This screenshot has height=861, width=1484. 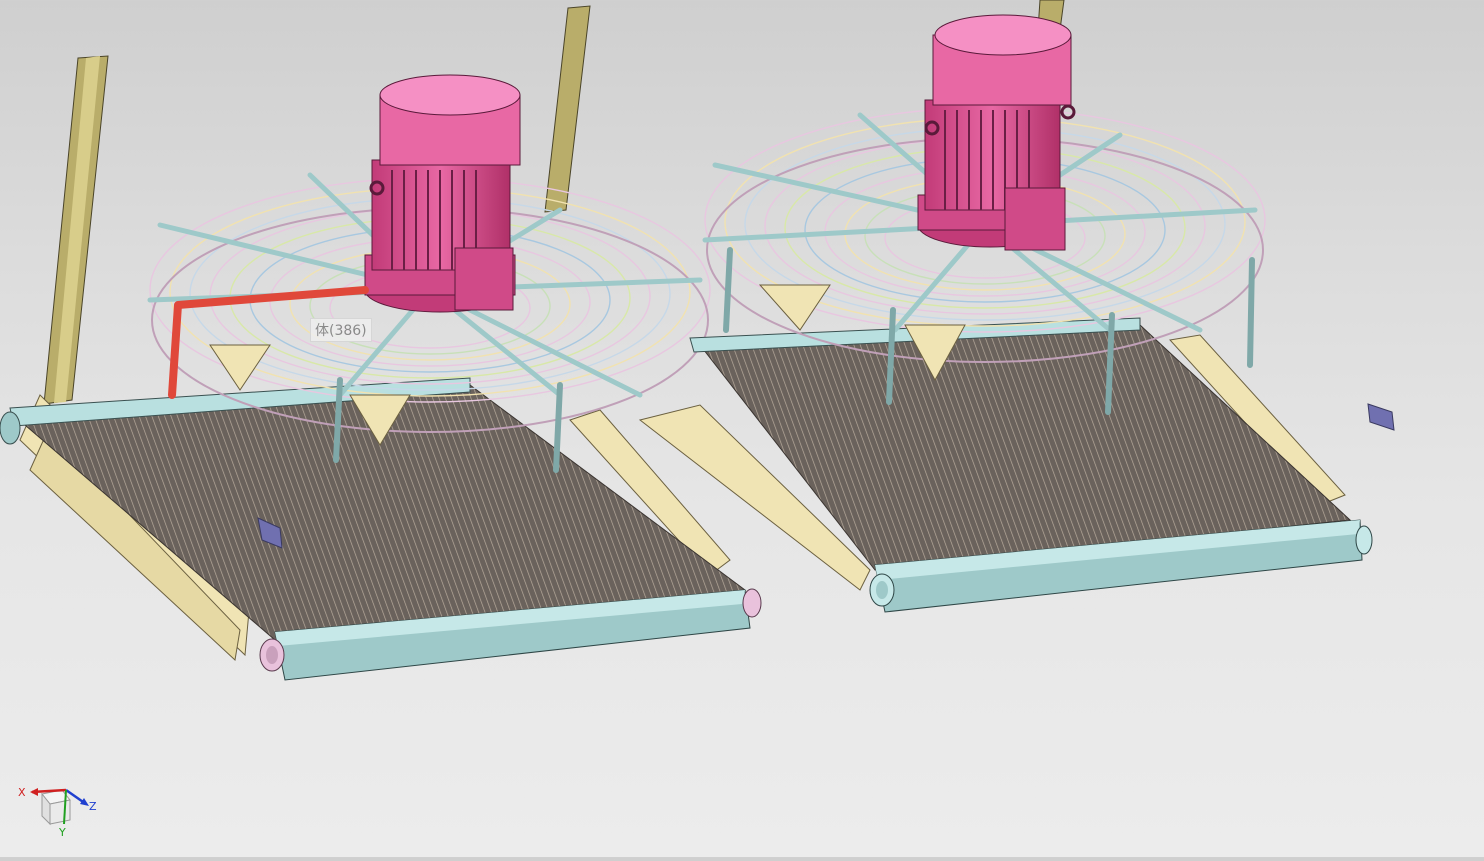 I want to click on axis-z-label: Z, so click(x=93, y=806).